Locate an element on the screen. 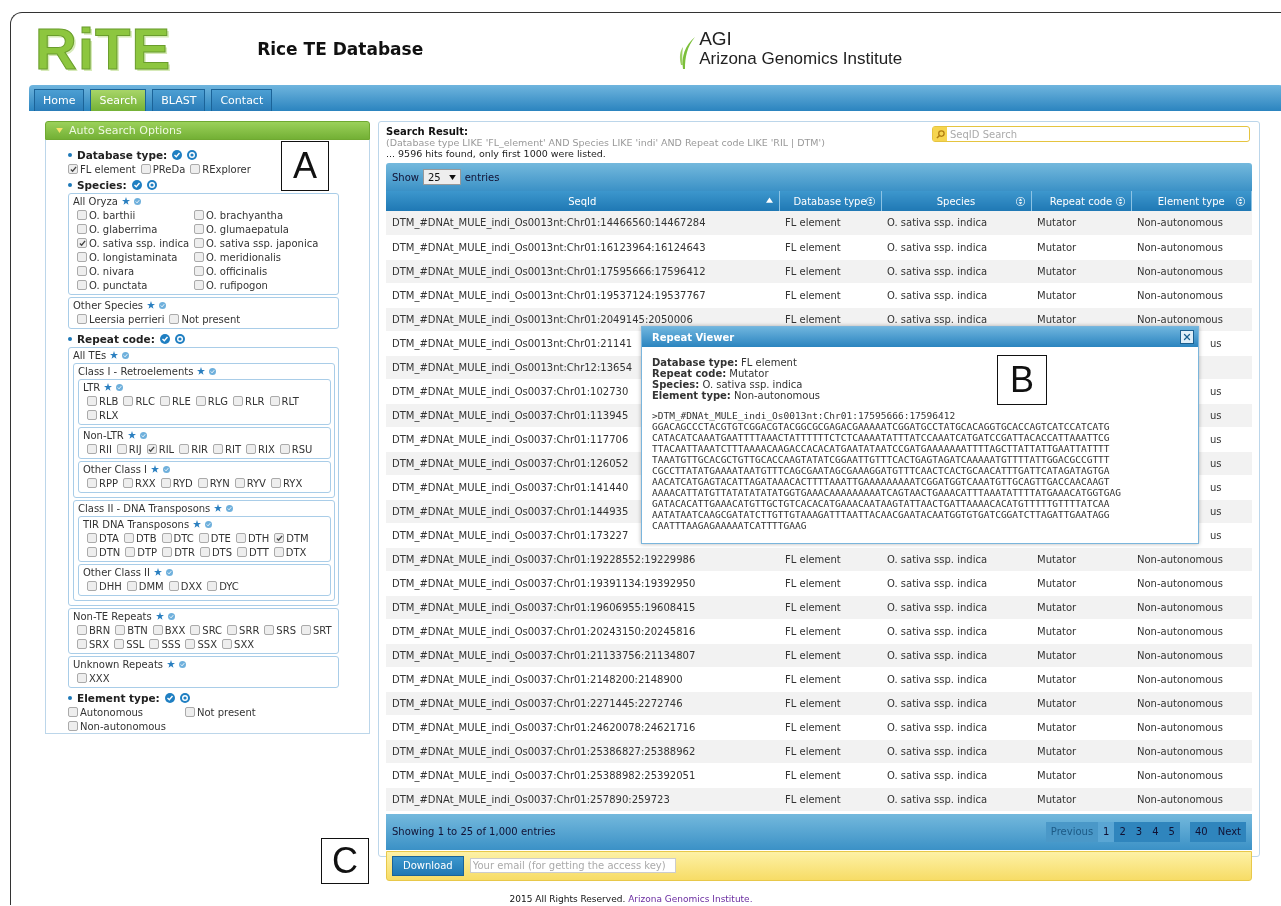 The image size is (1281, 906). nav-tab: BLAST is located at coordinates (179, 100).